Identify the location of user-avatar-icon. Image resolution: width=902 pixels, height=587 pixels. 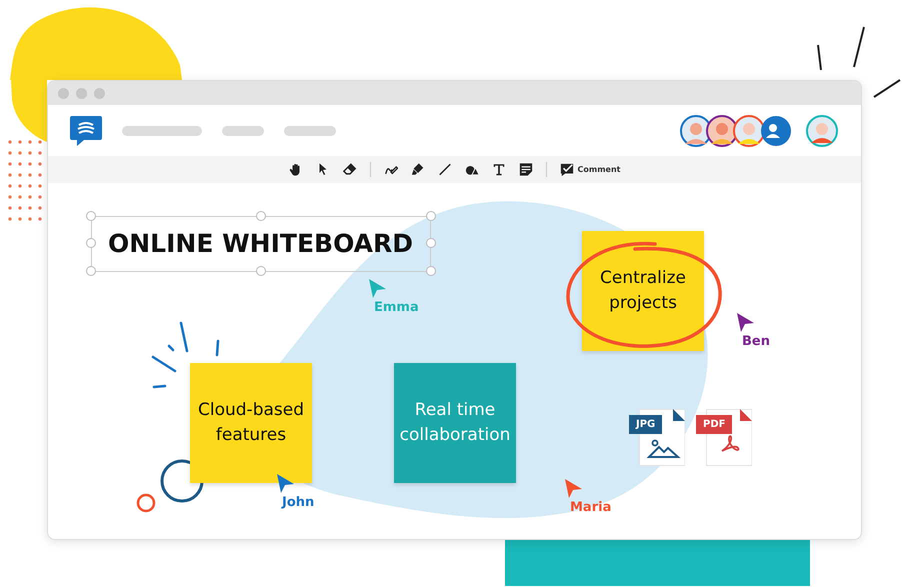
(822, 131).